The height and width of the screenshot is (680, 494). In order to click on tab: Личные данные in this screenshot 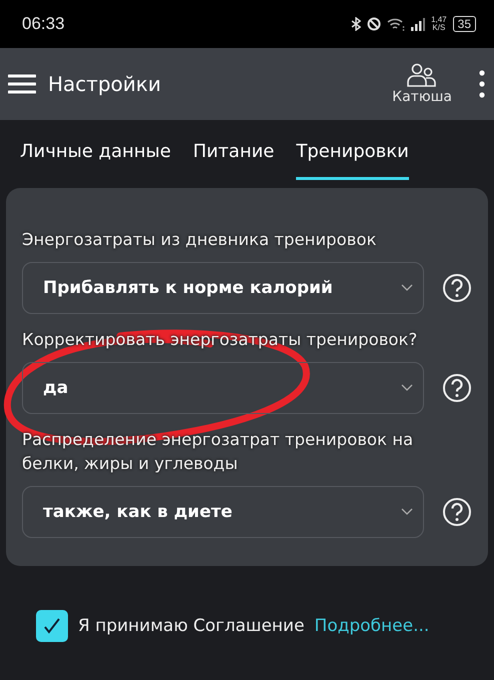, I will do `click(95, 150)`.